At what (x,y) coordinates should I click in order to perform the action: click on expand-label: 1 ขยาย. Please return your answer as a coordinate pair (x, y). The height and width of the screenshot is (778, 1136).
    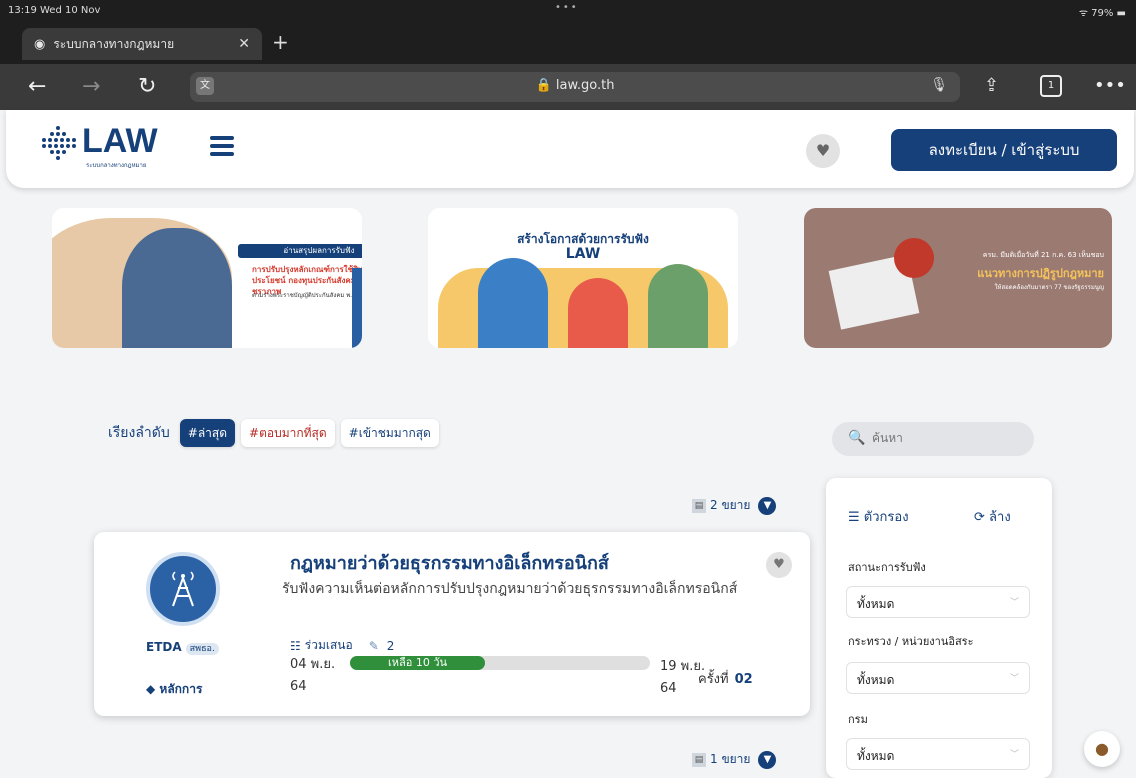
    Looking at the image, I should click on (730, 759).